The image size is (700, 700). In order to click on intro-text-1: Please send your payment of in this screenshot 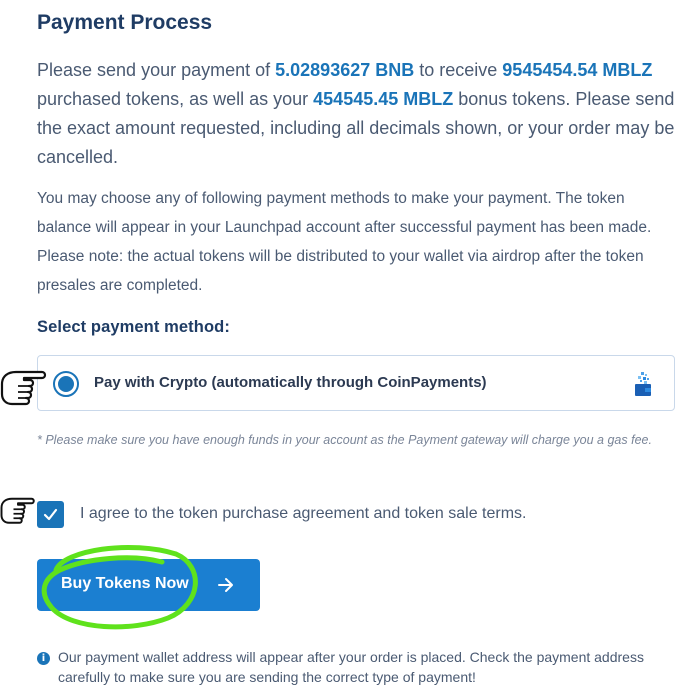, I will do `click(156, 70)`.